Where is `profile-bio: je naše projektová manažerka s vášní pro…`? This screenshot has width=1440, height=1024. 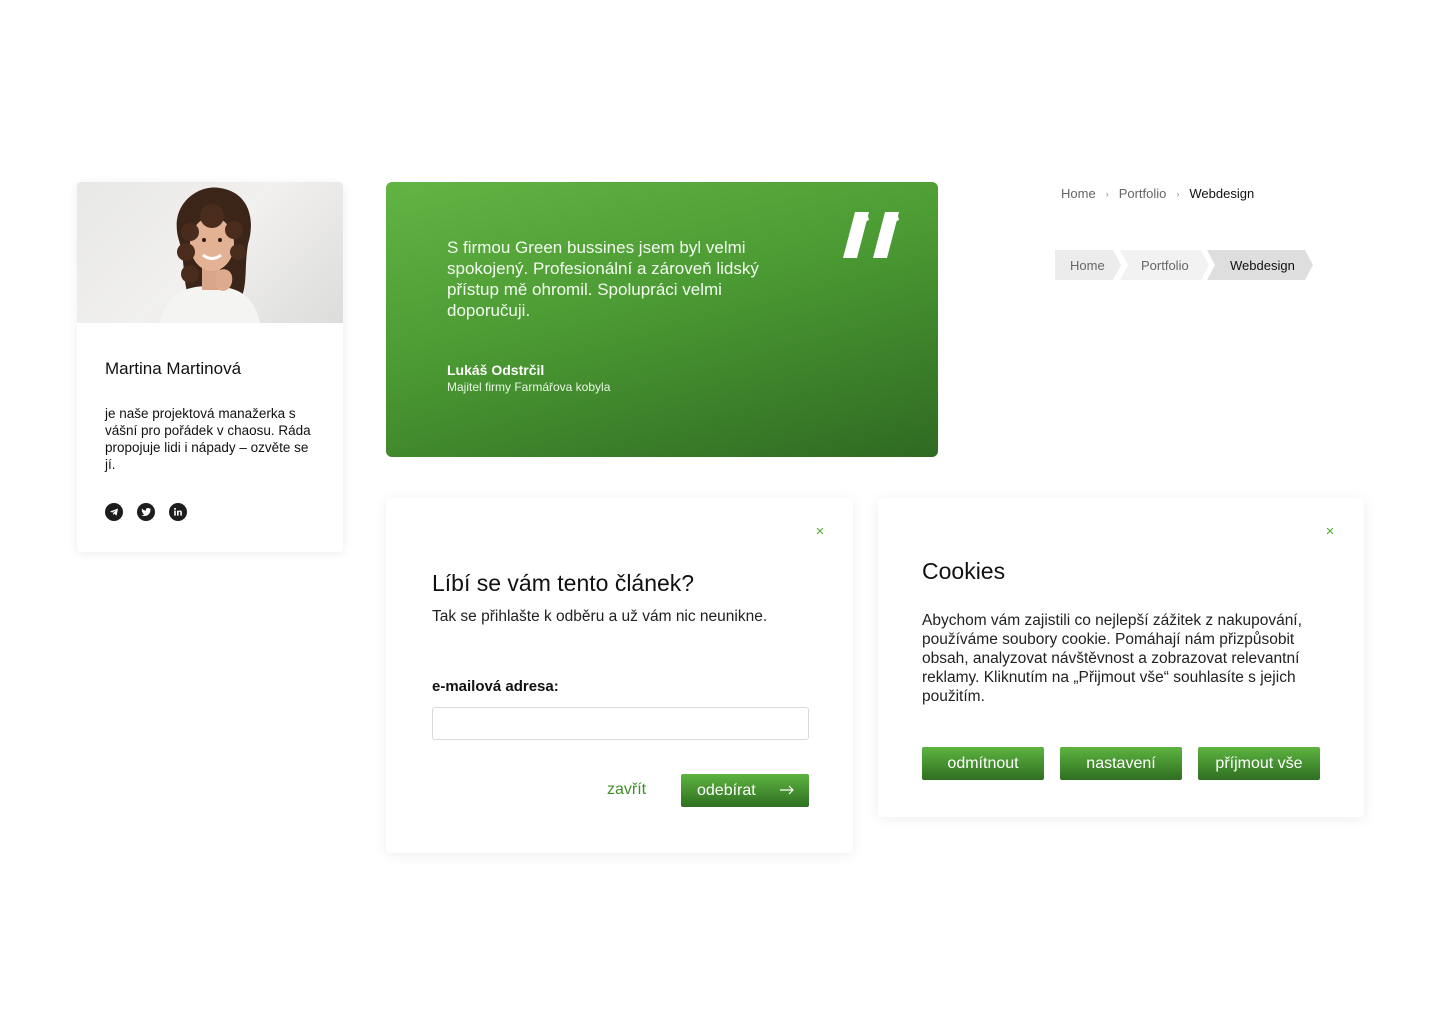 profile-bio: je naše projektová manažerka s vášní pro… is located at coordinates (208, 439).